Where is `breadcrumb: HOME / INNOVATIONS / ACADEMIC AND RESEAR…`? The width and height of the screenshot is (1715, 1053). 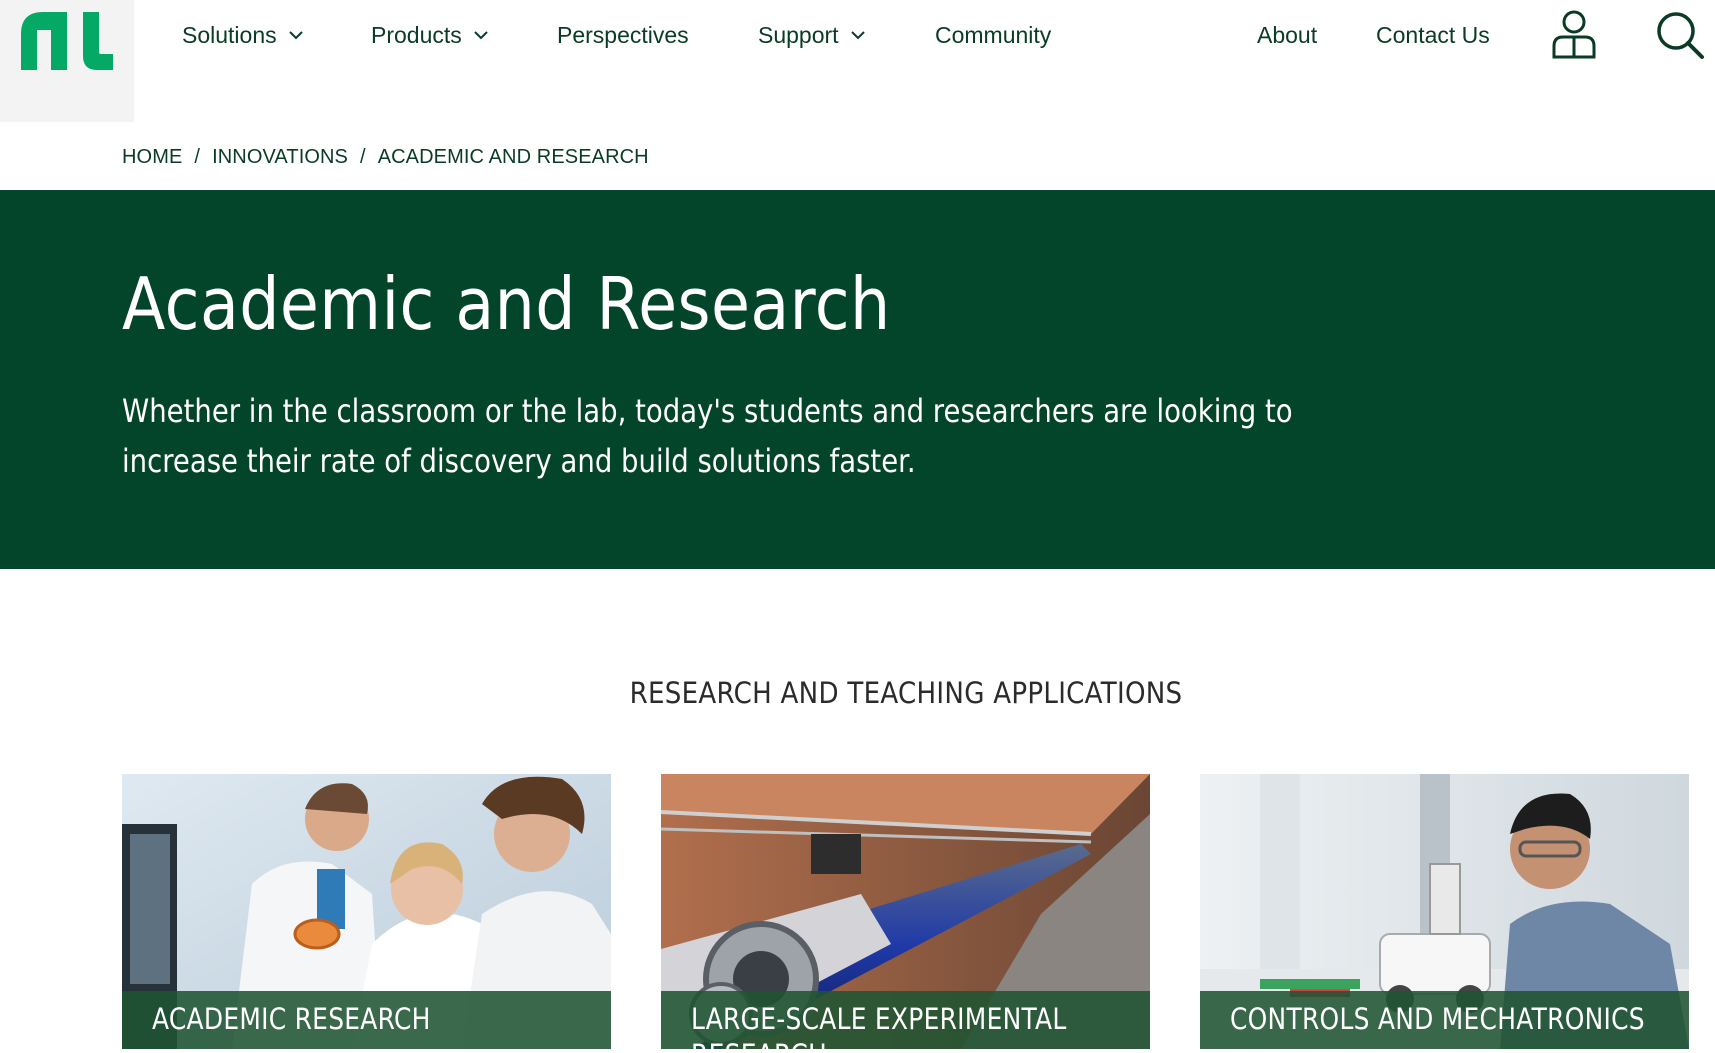 breadcrumb: HOME / INNOVATIONS / ACADEMIC AND RESEAR… is located at coordinates (385, 157).